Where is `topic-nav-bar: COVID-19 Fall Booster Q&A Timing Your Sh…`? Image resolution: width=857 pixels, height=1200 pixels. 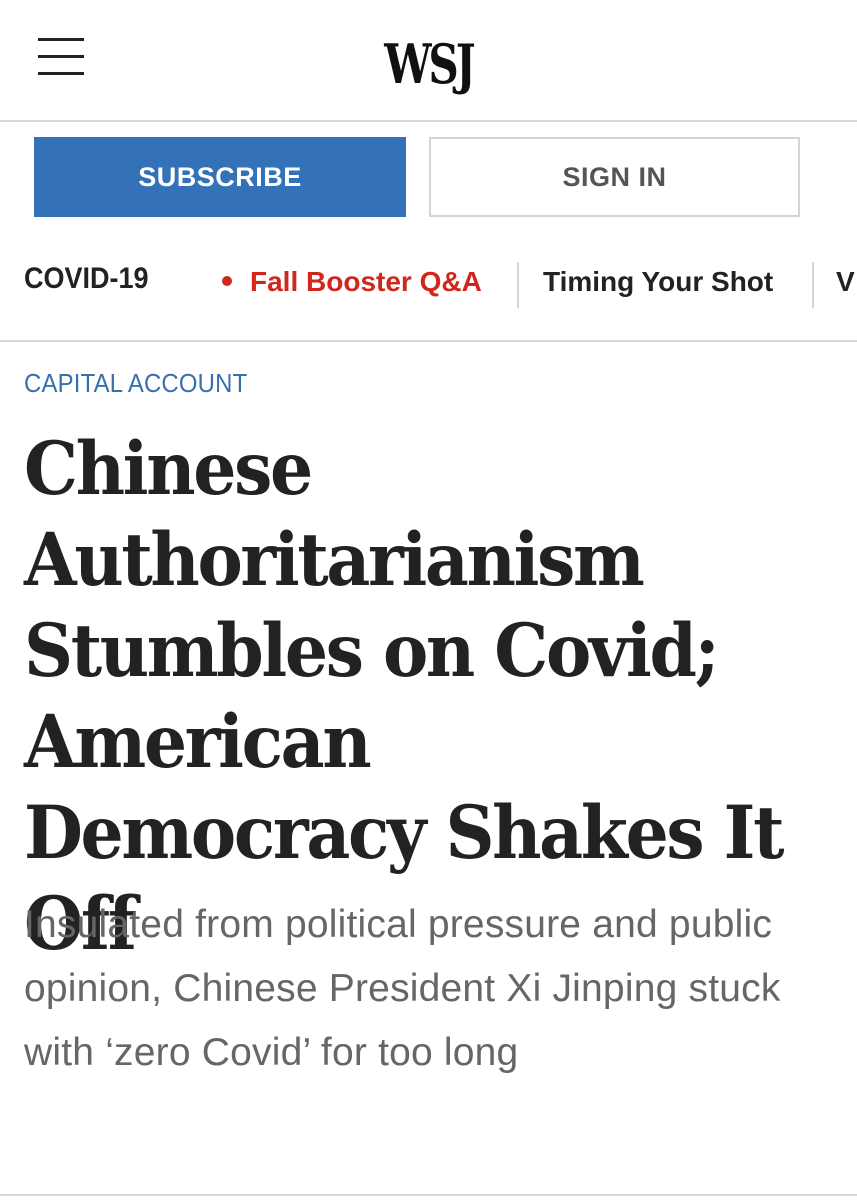
topic-nav-bar: COVID-19 Fall Booster Q&A Timing Your Sh… is located at coordinates (428, 292).